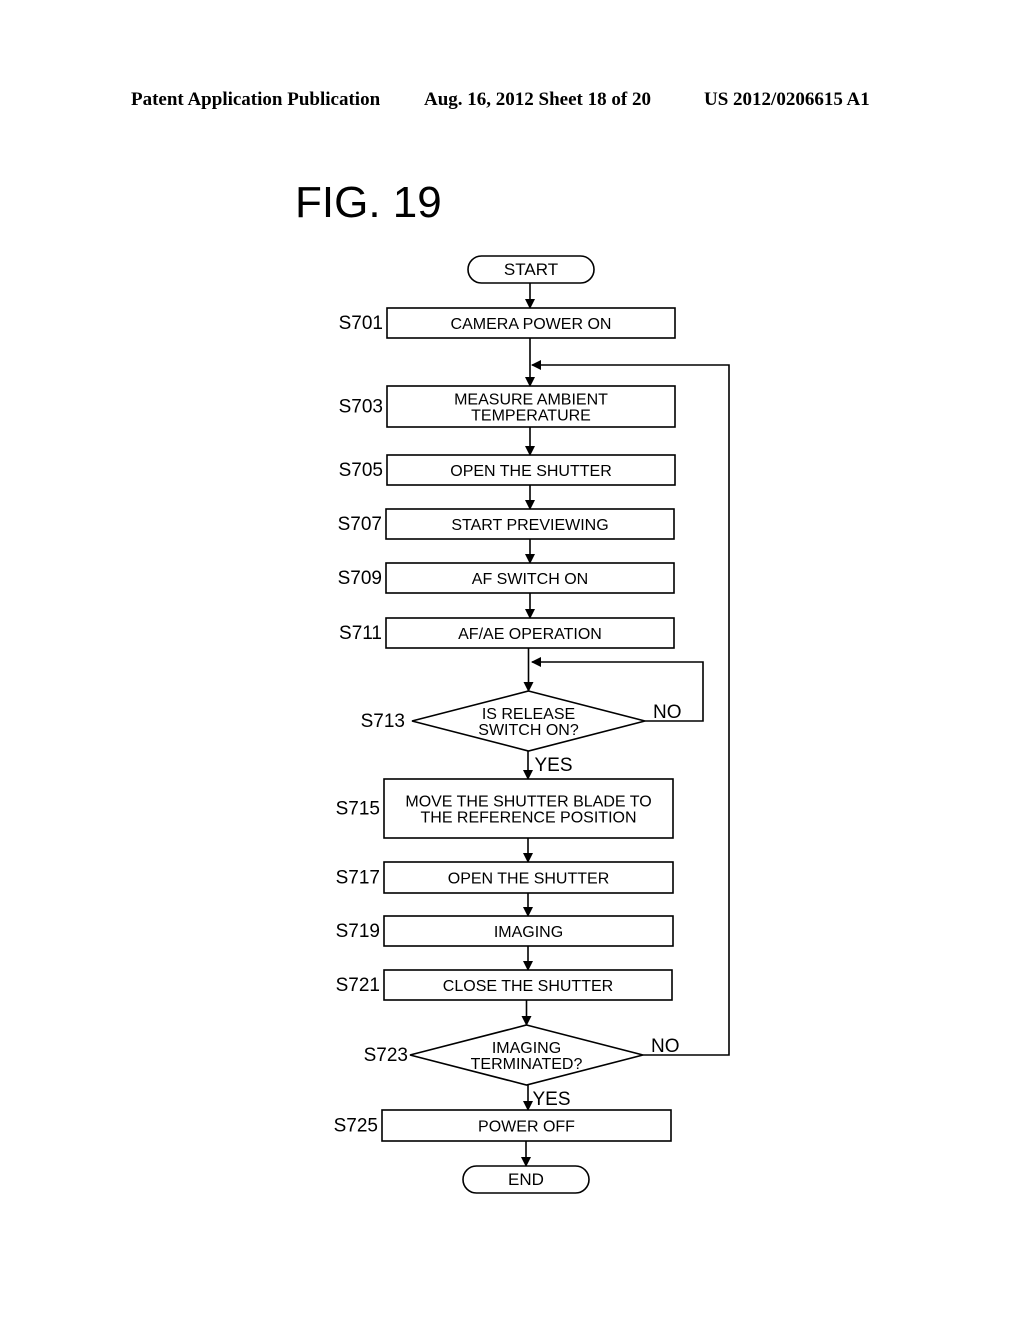 Image resolution: width=1024 pixels, height=1320 pixels. Describe the element at coordinates (360, 578) in the screenshot. I see `step-label-s709: S709` at that location.